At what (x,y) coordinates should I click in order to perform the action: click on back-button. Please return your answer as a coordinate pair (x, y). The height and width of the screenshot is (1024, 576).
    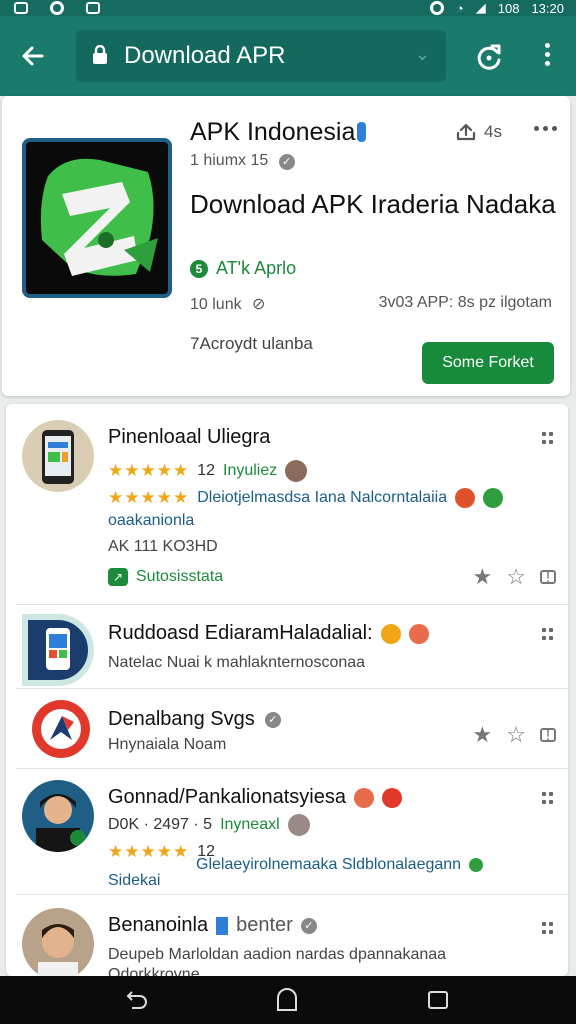
    Looking at the image, I should click on (34, 56).